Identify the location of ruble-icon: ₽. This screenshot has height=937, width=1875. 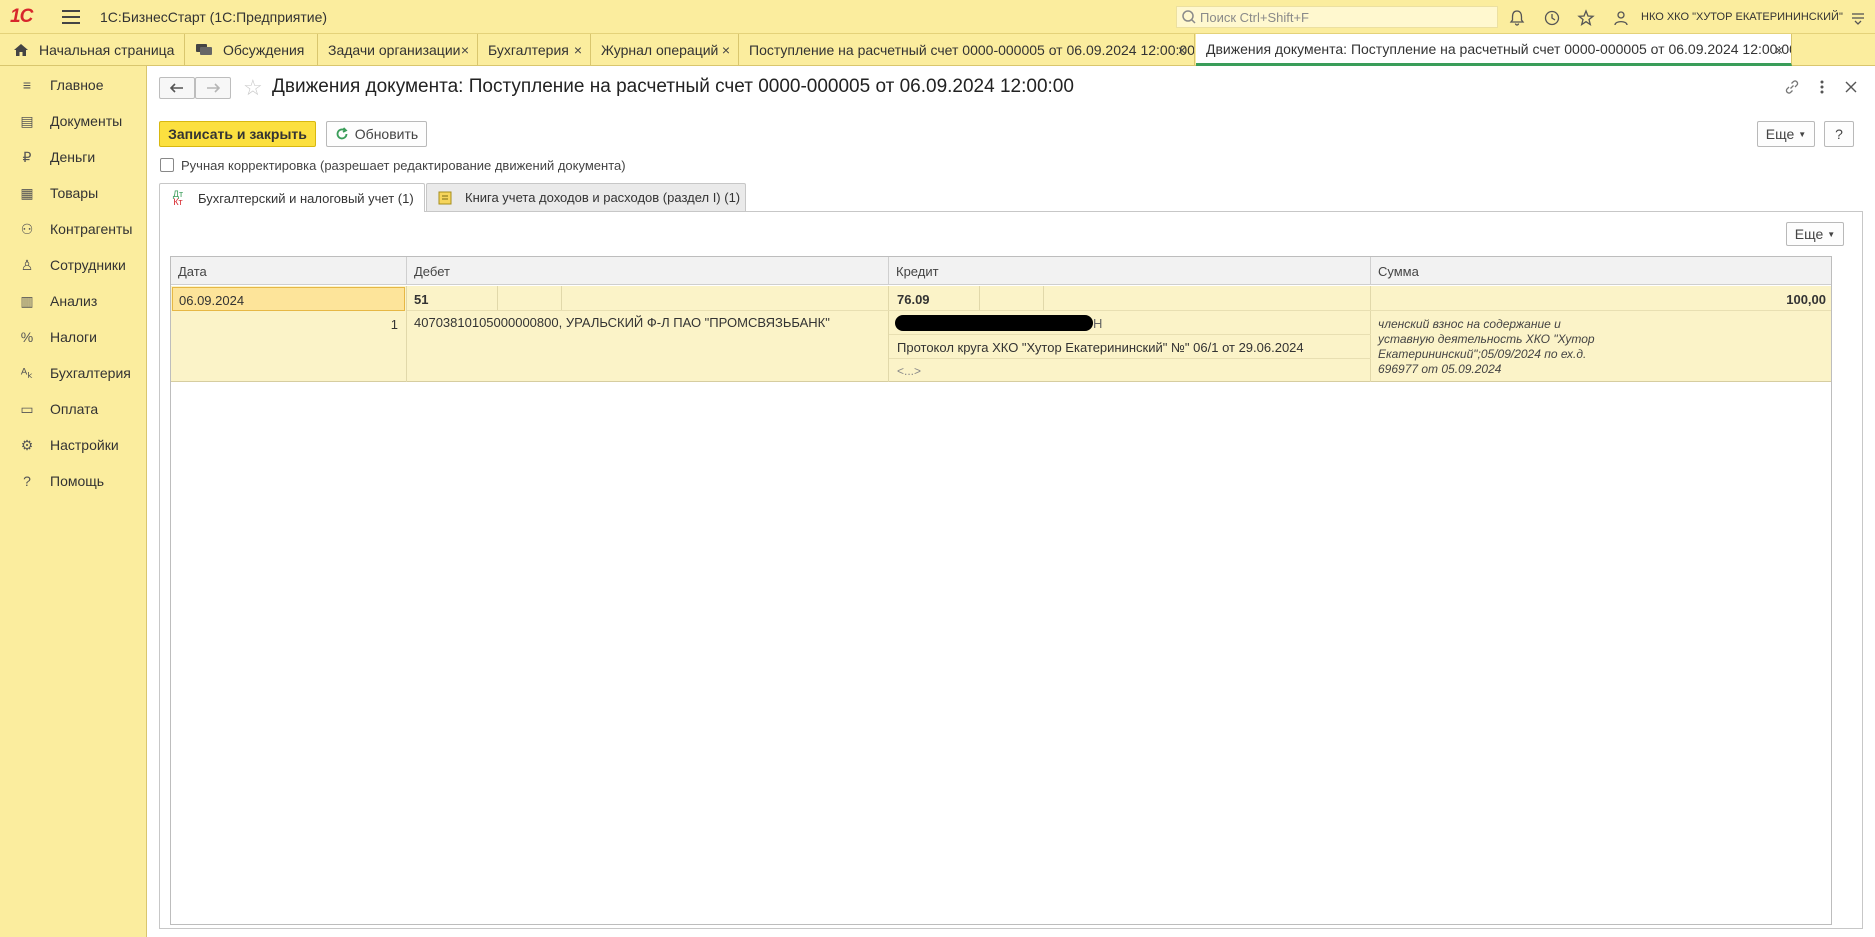
(27, 156).